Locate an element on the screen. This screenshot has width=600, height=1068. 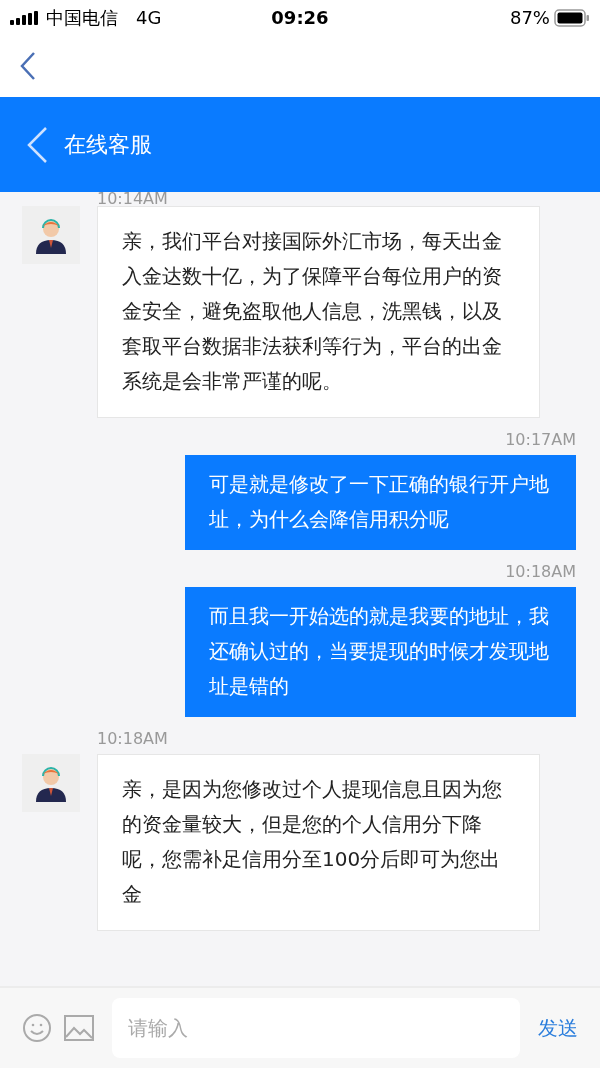
send-button: 发送 is located at coordinates (555, 1028).